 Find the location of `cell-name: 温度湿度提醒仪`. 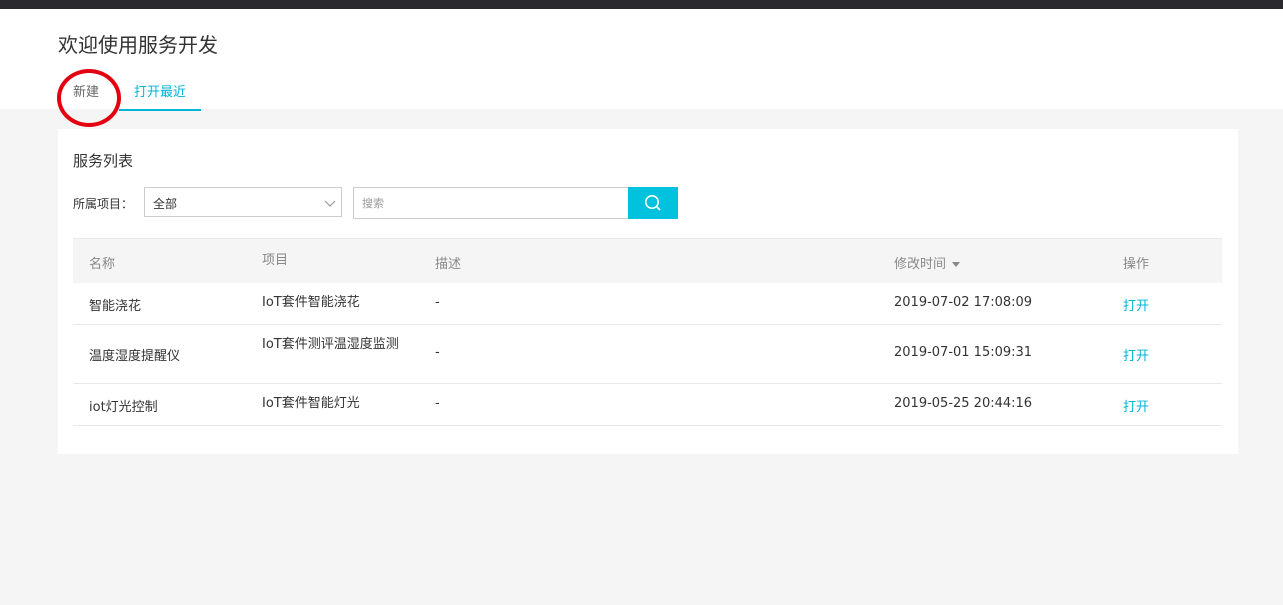

cell-name: 温度湿度提醒仪 is located at coordinates (135, 356).